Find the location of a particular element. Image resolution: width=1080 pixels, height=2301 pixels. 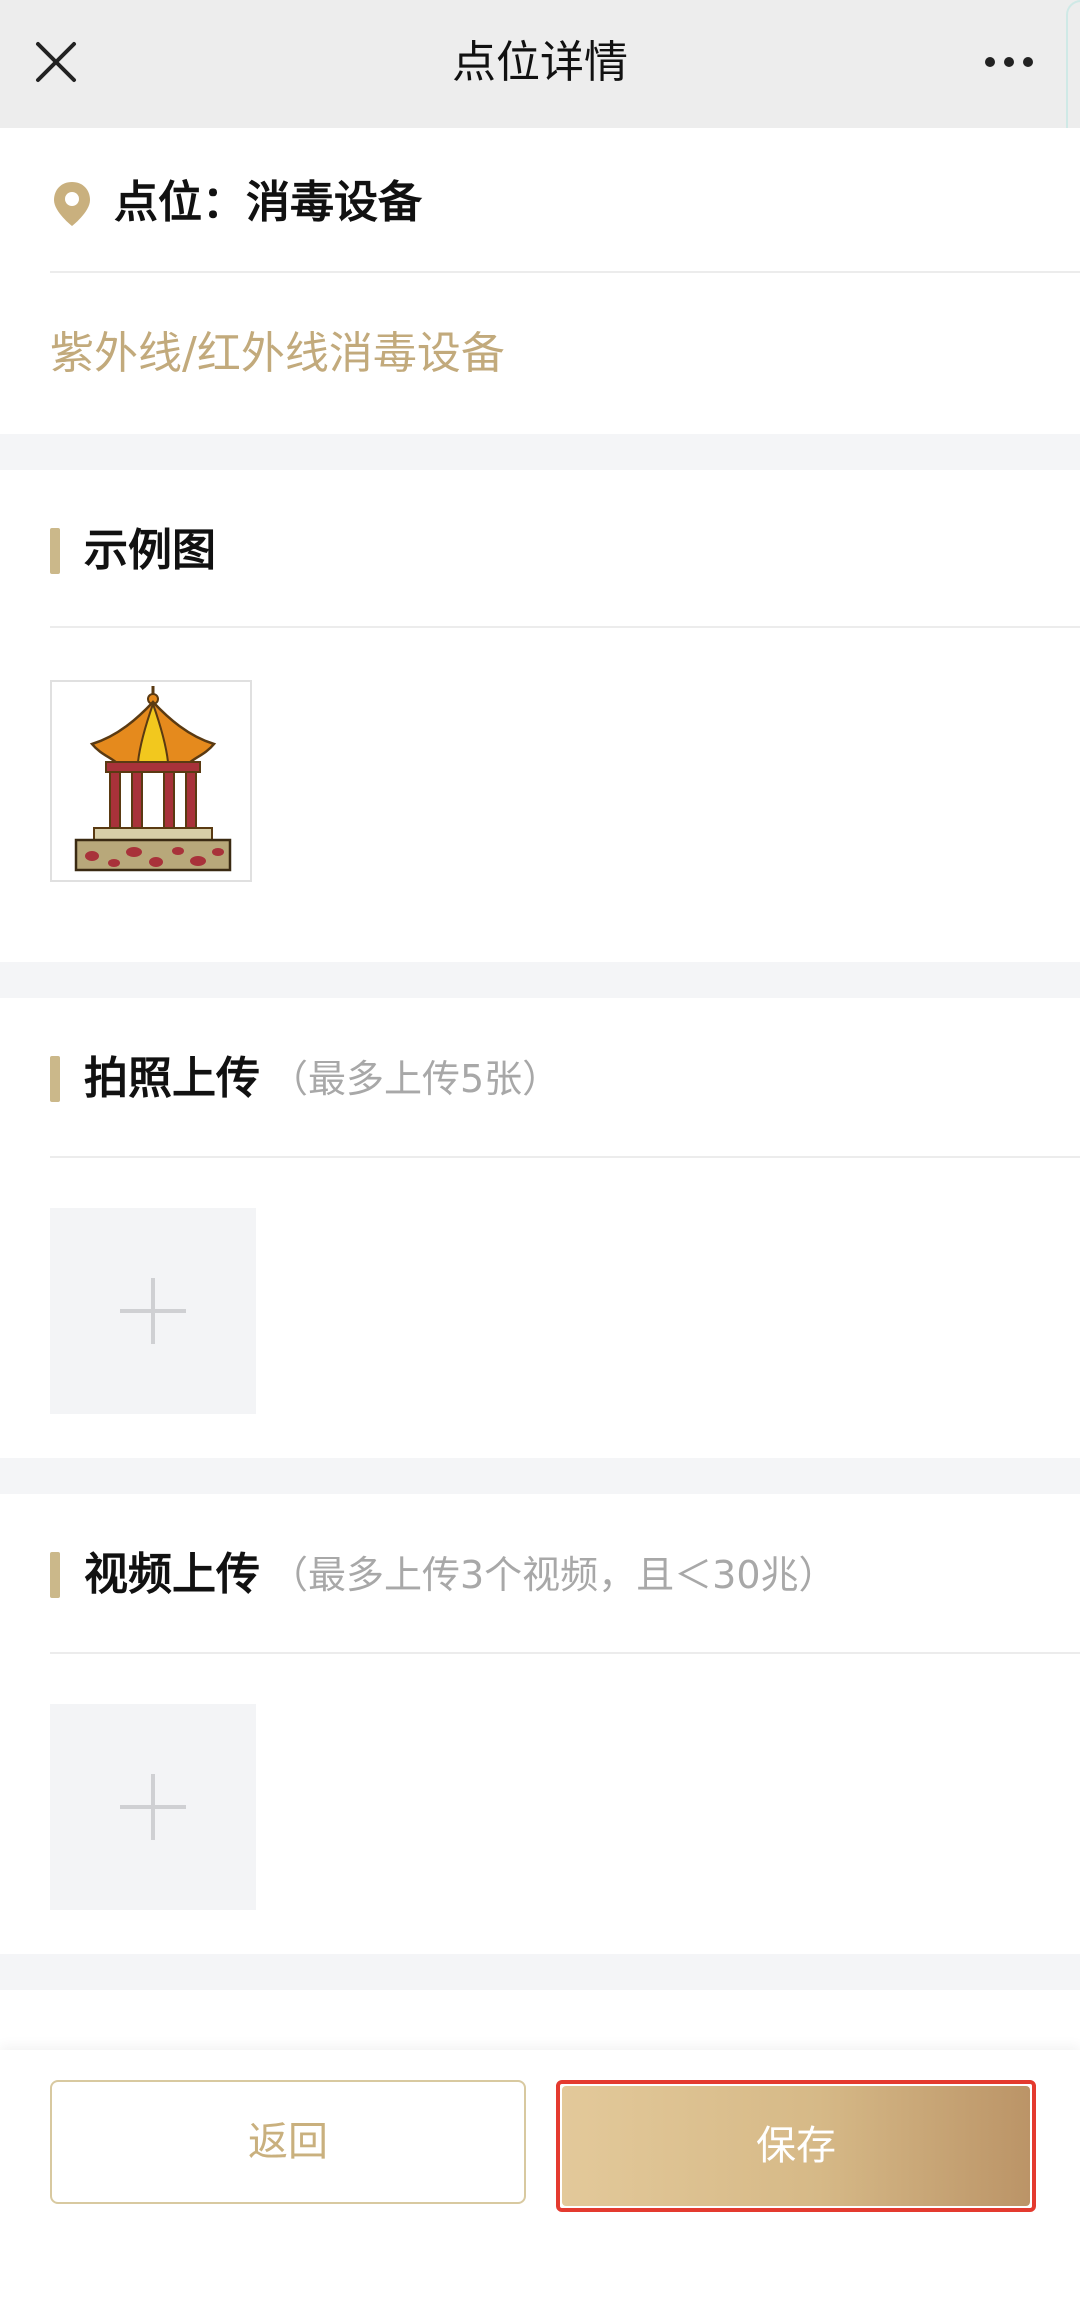

page-title: 点位详情 is located at coordinates (540, 62).